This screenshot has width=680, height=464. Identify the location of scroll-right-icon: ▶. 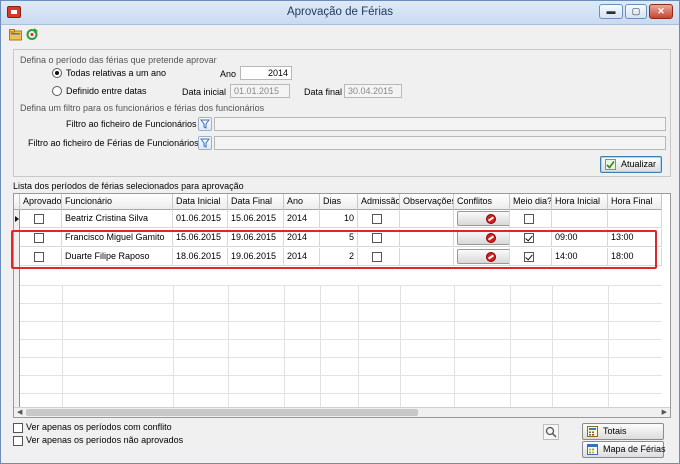
(664, 412).